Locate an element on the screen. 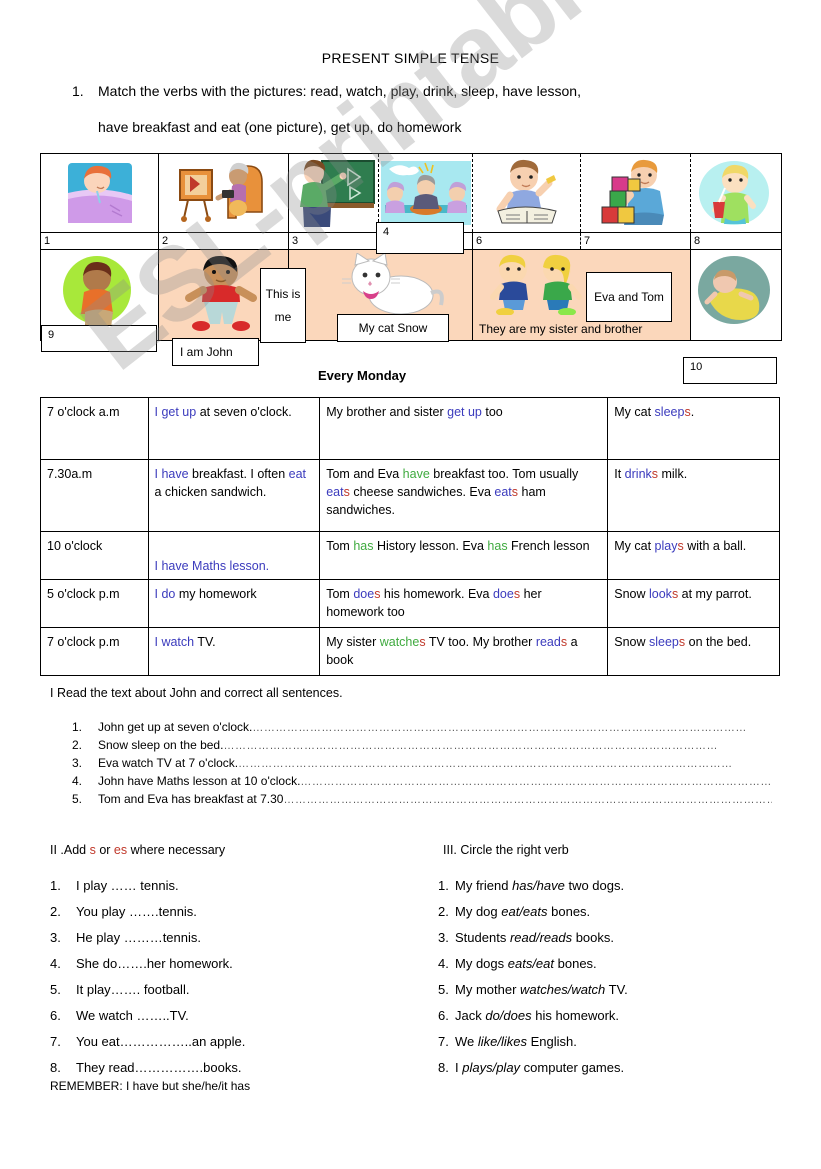 This screenshot has height=1169, width=821. verb-run: get up is located at coordinates (179, 412).